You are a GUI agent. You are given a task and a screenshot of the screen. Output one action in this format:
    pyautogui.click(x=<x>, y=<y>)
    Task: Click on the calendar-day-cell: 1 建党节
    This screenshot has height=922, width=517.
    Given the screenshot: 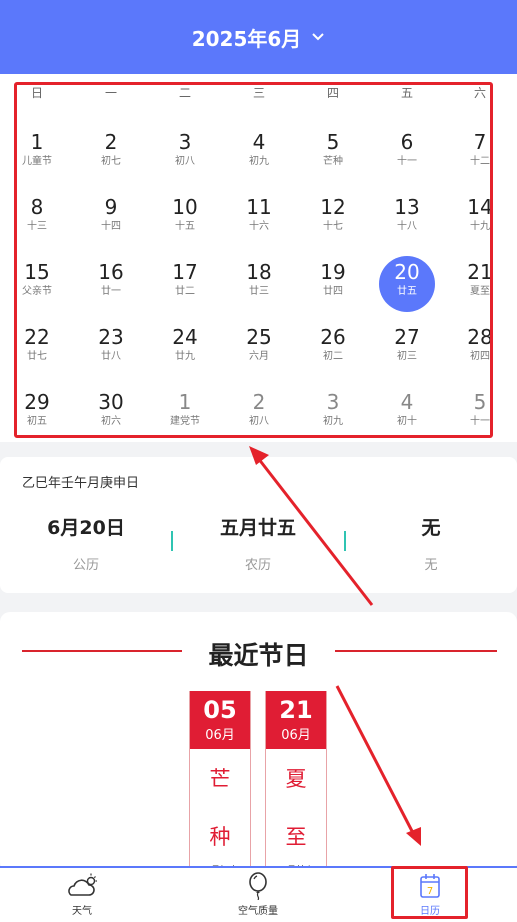 What is the action you would take?
    pyautogui.click(x=185, y=418)
    